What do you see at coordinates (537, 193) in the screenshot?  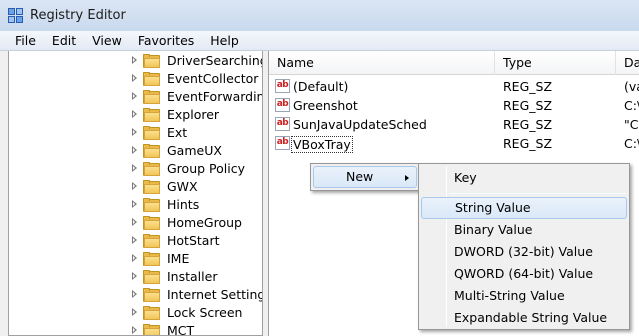 I see `menu-separator` at bounding box center [537, 193].